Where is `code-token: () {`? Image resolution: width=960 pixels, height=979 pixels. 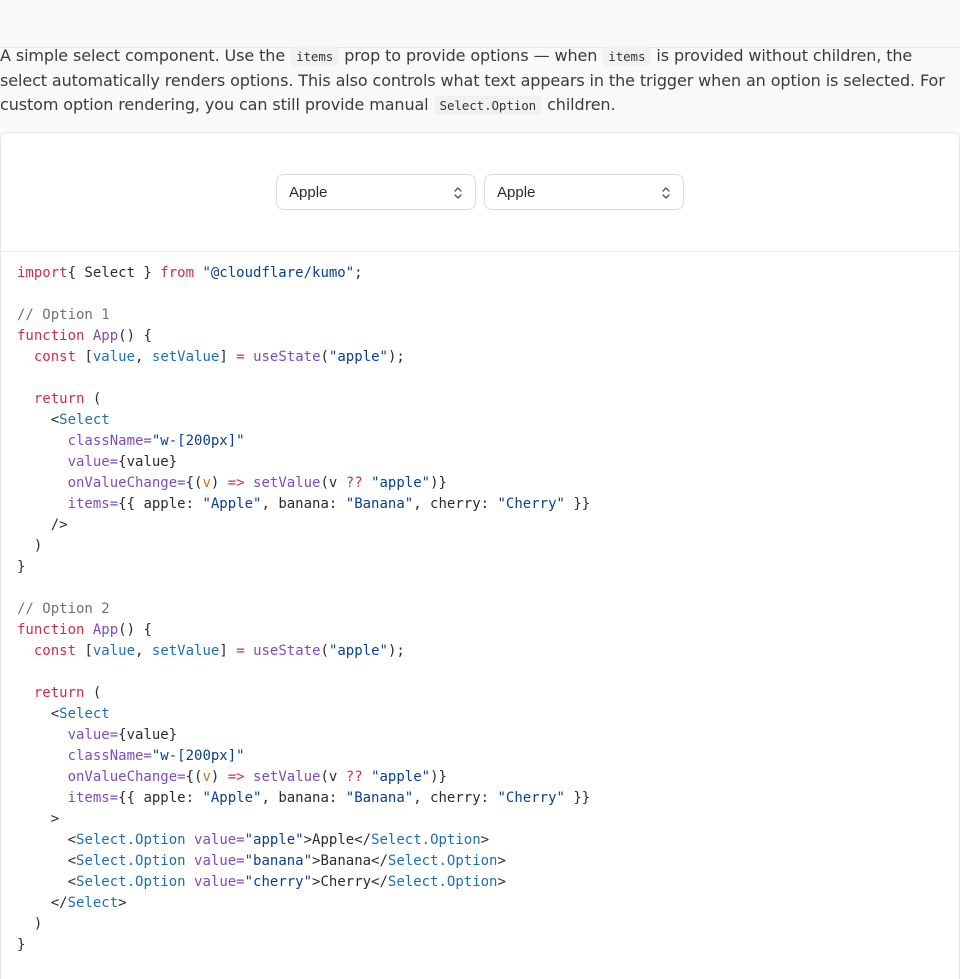 code-token: () { is located at coordinates (135, 336).